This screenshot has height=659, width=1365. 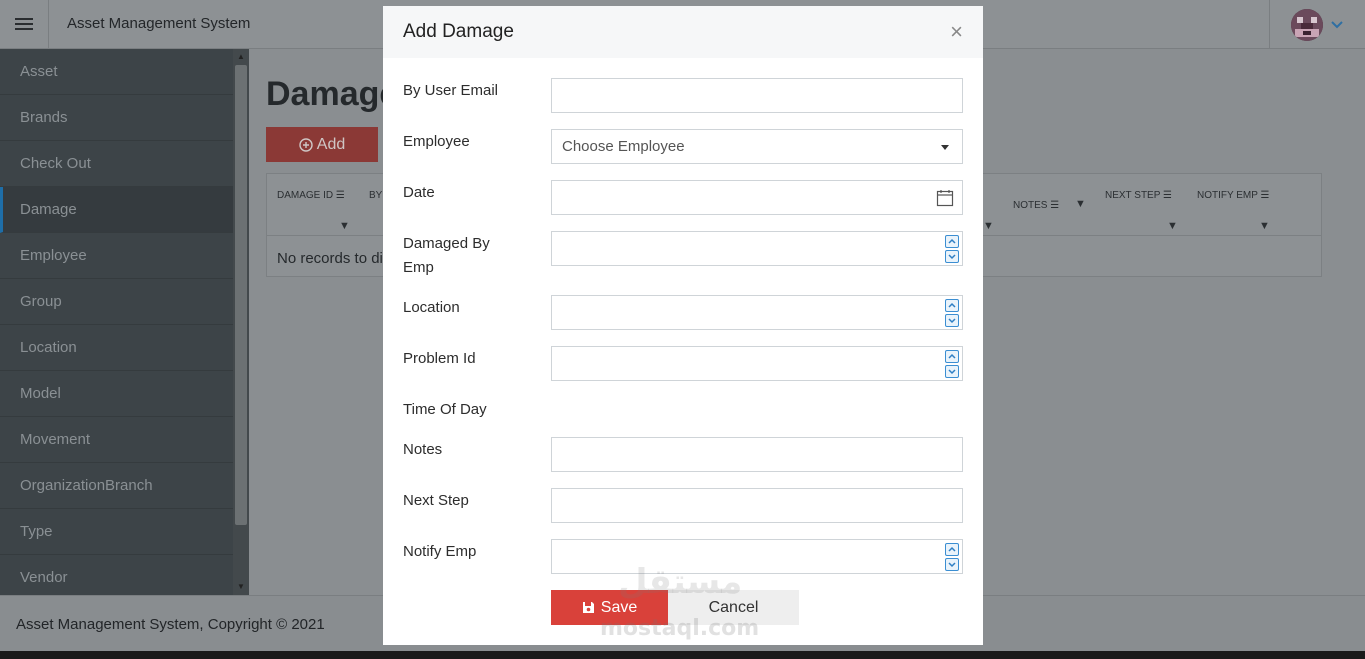 I want to click on sidebar-item-organization-branch: OrganizationBranch, so click(x=124, y=486).